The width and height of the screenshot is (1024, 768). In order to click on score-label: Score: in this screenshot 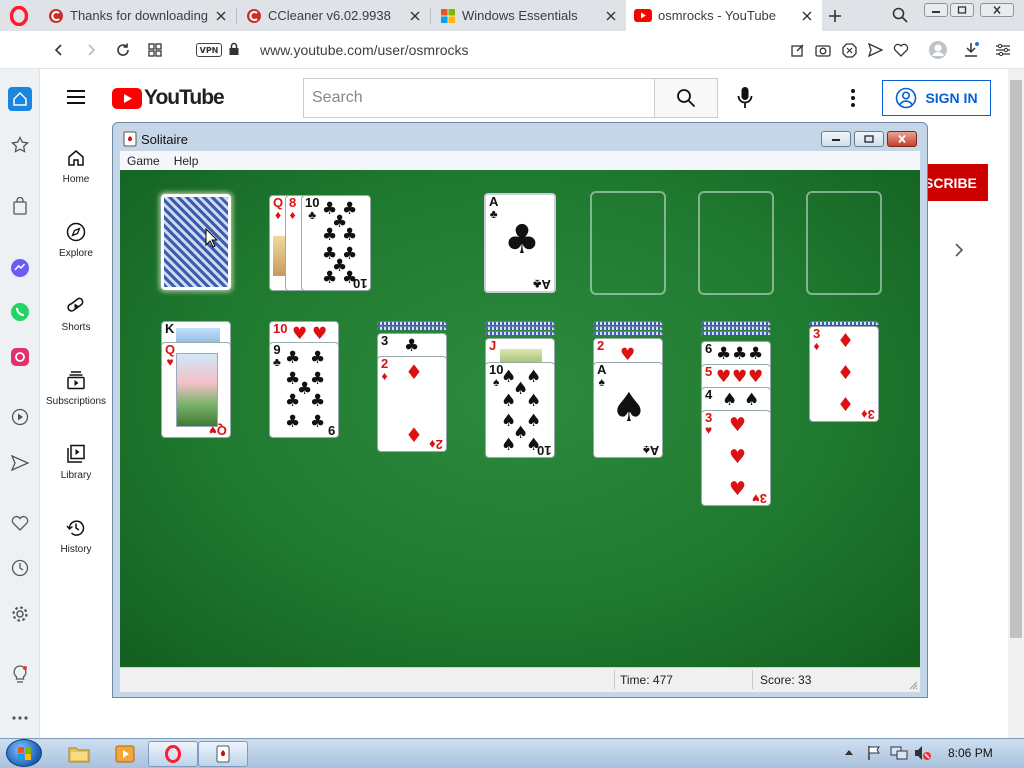, I will do `click(777, 680)`.